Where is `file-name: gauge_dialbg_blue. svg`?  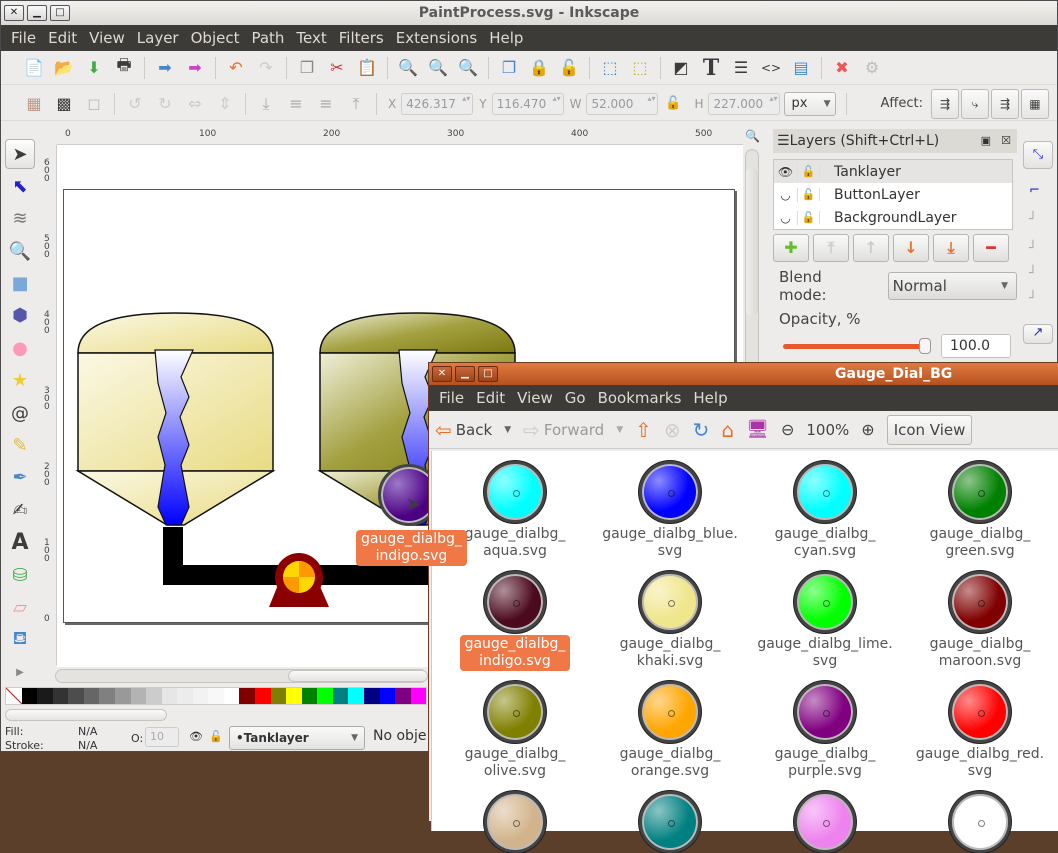 file-name: gauge_dialbg_blue. svg is located at coordinates (670, 543).